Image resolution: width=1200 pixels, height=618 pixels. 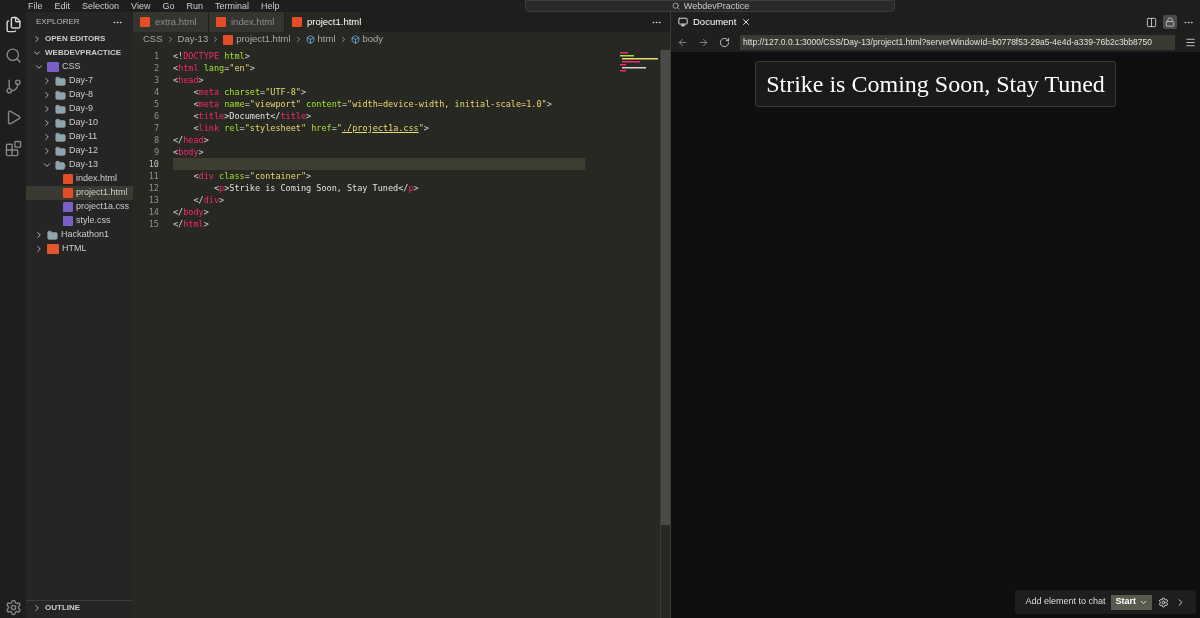 I want to click on extensions-icon, so click(x=13, y=148).